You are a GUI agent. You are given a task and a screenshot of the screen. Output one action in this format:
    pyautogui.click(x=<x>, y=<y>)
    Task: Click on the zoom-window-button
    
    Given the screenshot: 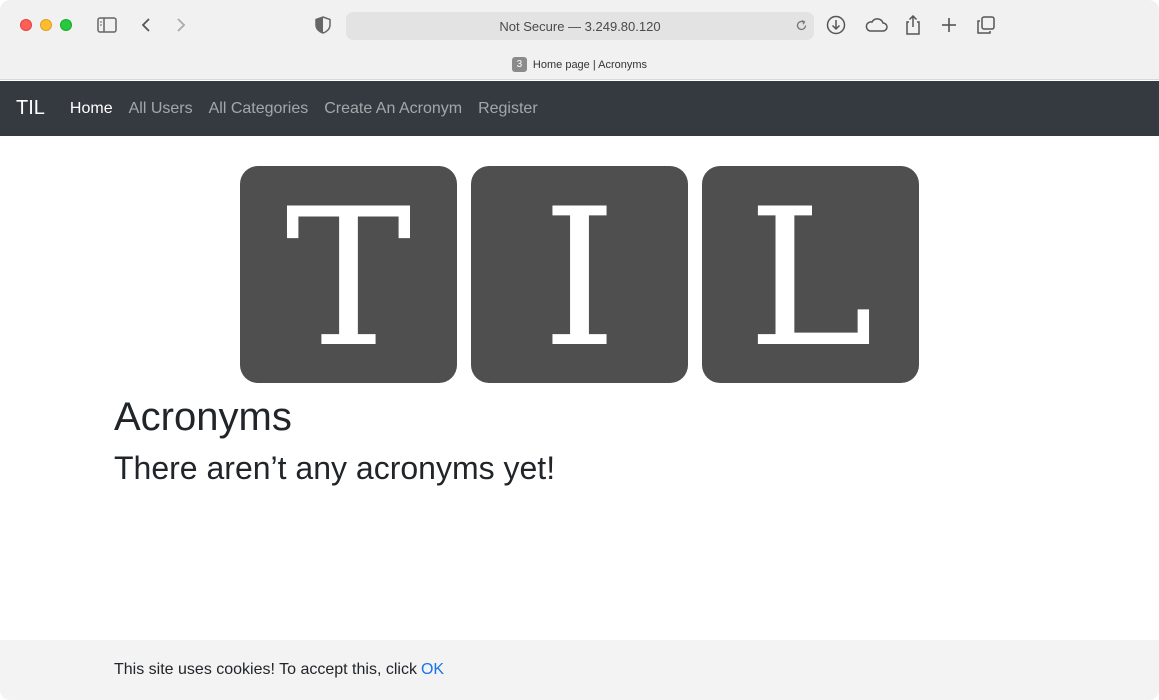 What is the action you would take?
    pyautogui.click(x=66, y=25)
    